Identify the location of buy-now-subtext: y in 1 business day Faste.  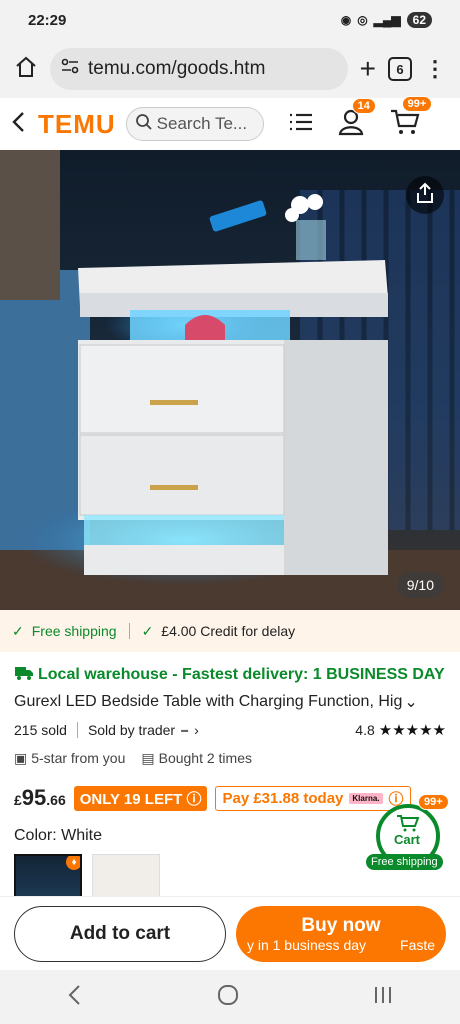
(341, 945).